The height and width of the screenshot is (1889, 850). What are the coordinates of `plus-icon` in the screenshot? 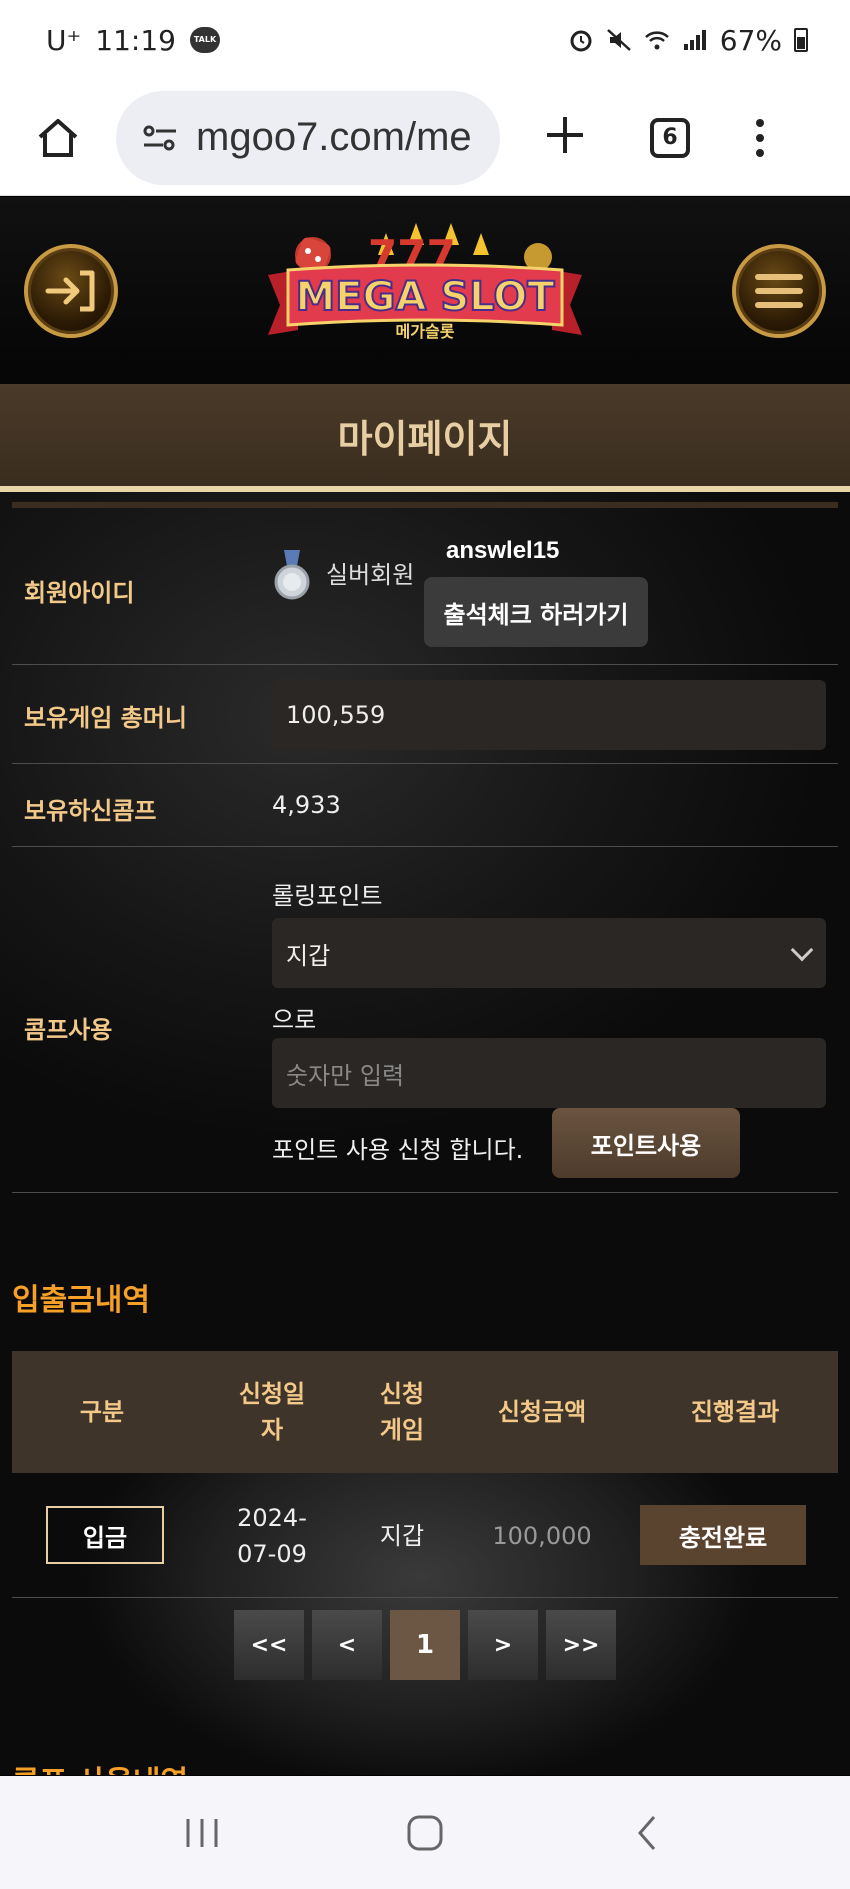 It's located at (565, 135).